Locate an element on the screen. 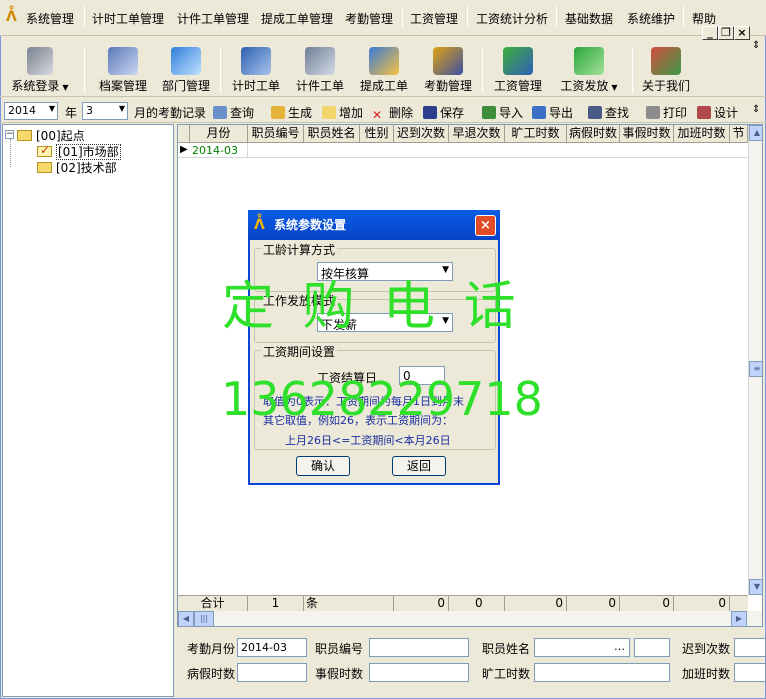  confirm-button: 确认 is located at coordinates (323, 466).